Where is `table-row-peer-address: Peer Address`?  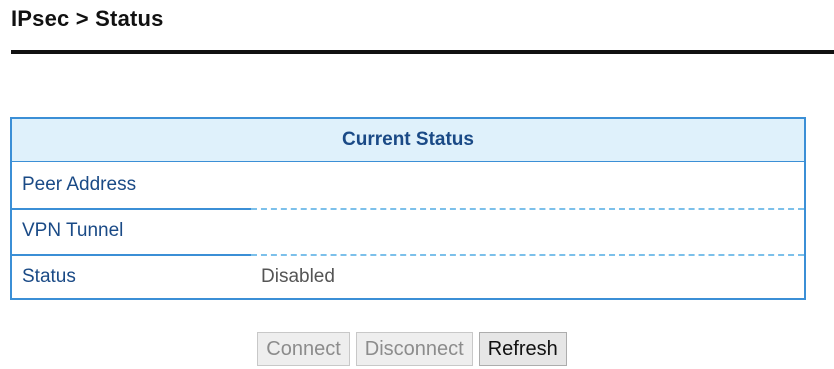 table-row-peer-address: Peer Address is located at coordinates (408, 186).